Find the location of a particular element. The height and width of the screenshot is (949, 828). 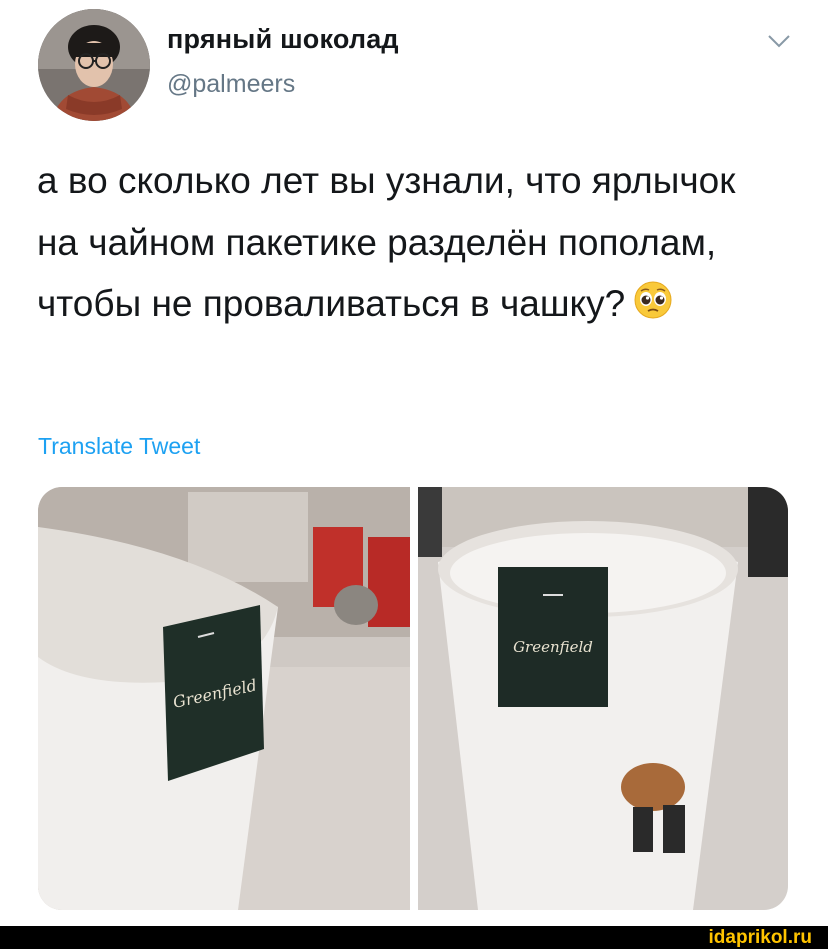

translate-tweet-link: Translate Tweet is located at coordinates (119, 446).